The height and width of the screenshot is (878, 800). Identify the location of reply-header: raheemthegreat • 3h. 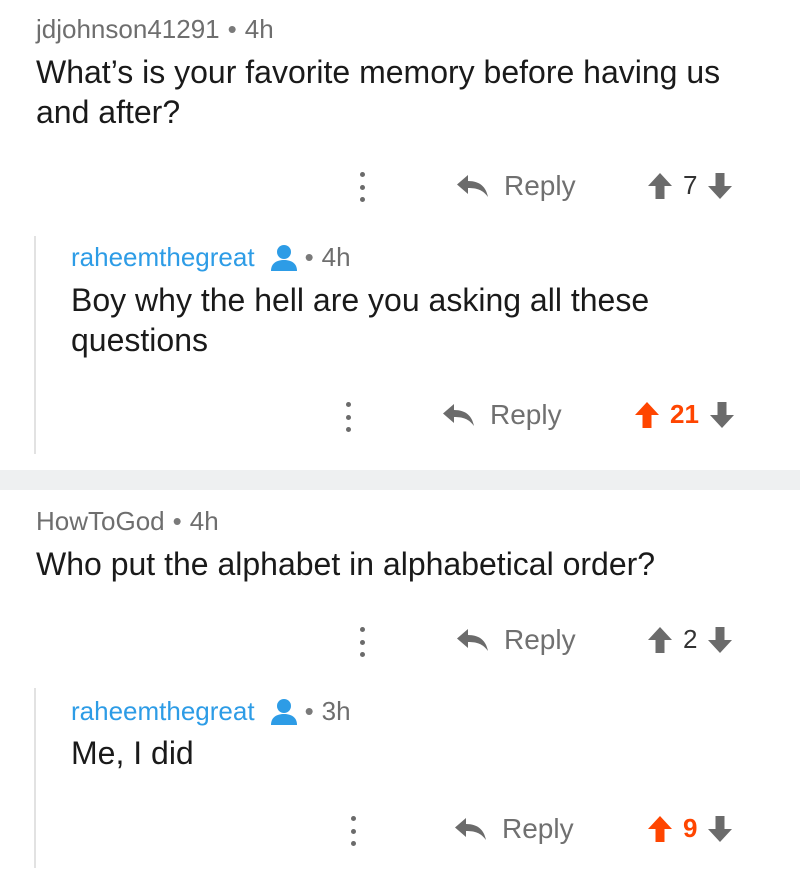
(211, 711).